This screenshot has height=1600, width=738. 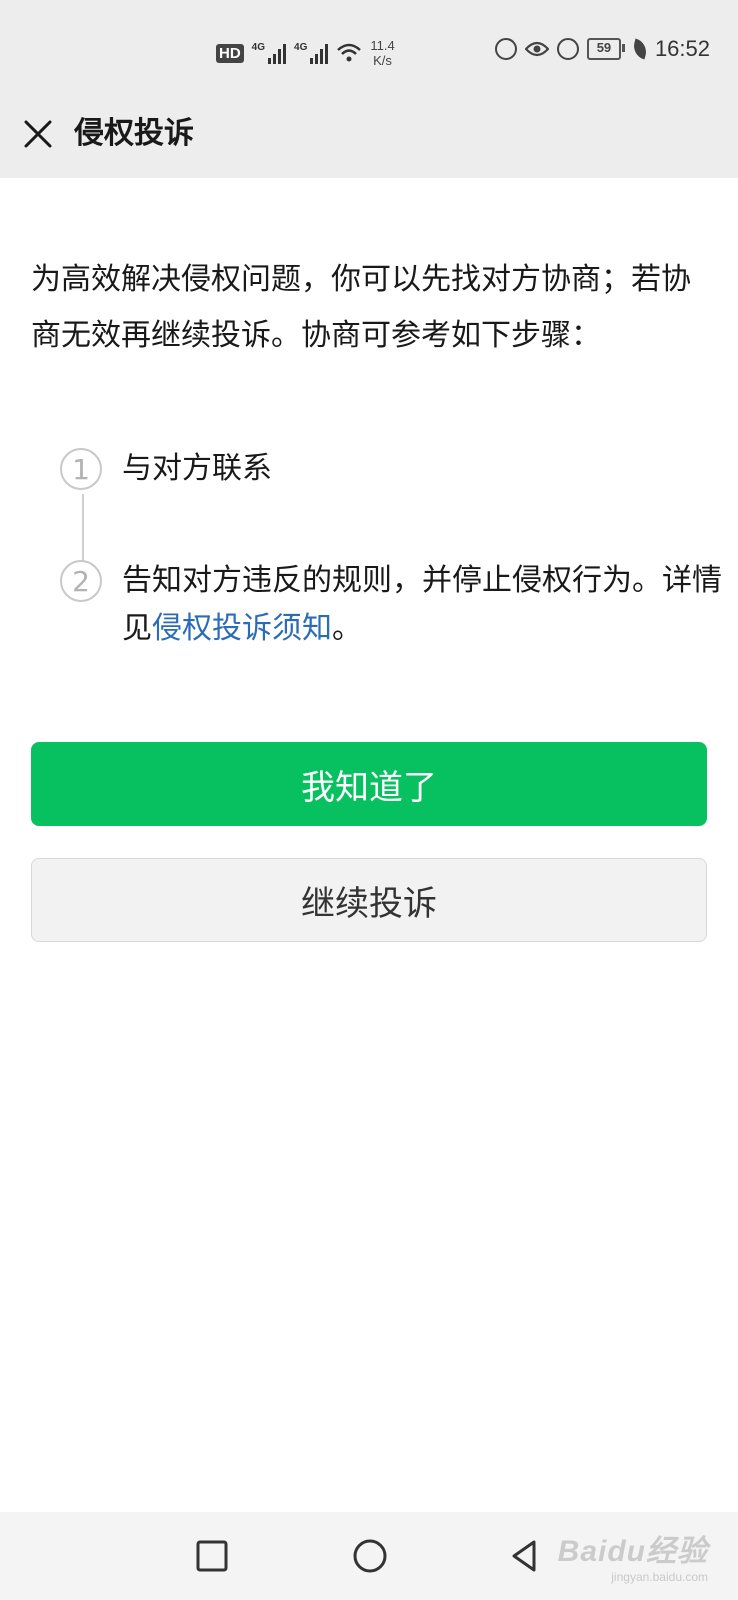 What do you see at coordinates (242, 628) in the screenshot?
I see `complaint-notice-link: 侵权投诉须知` at bounding box center [242, 628].